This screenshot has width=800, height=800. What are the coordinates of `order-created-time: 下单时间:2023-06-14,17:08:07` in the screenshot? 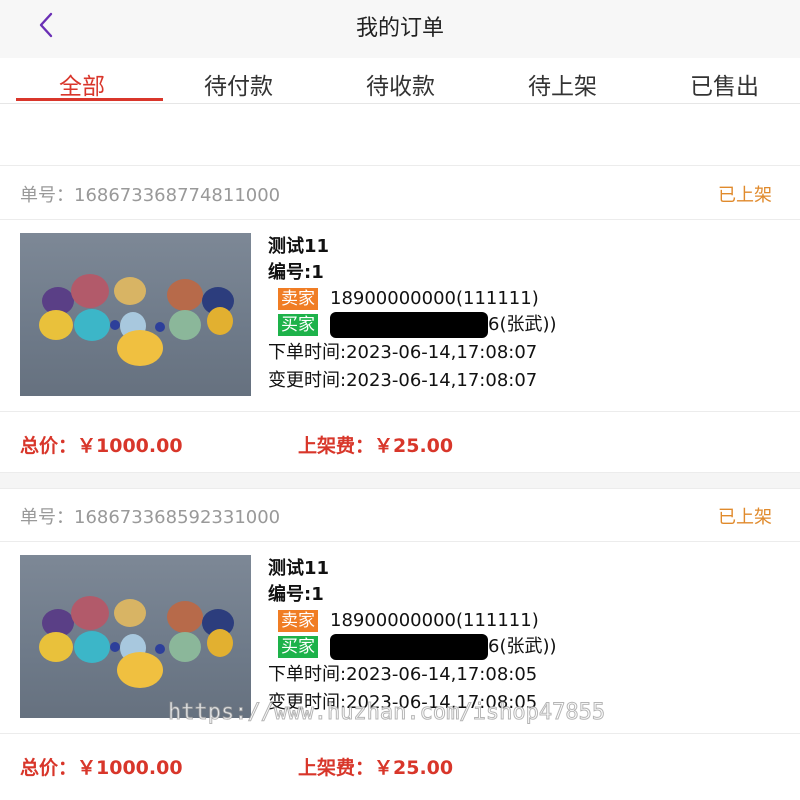 It's located at (403, 352).